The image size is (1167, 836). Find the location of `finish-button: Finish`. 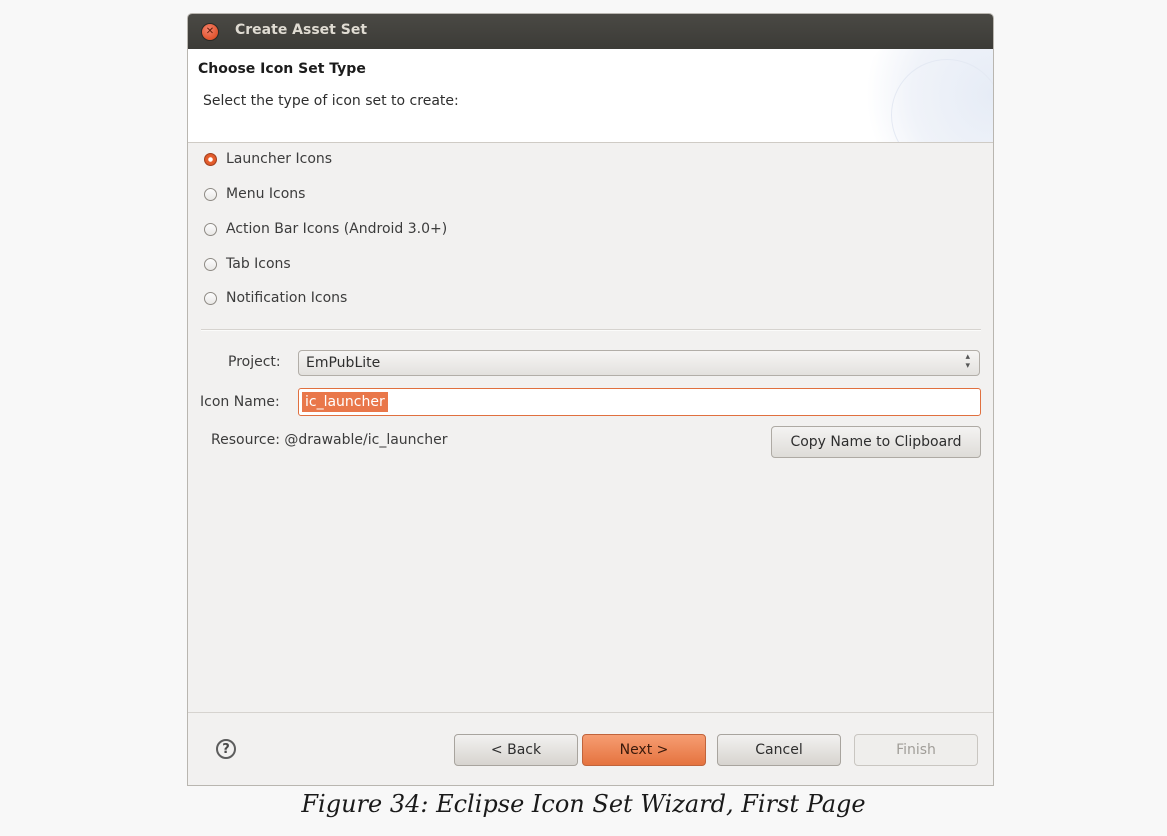

finish-button: Finish is located at coordinates (916, 750).